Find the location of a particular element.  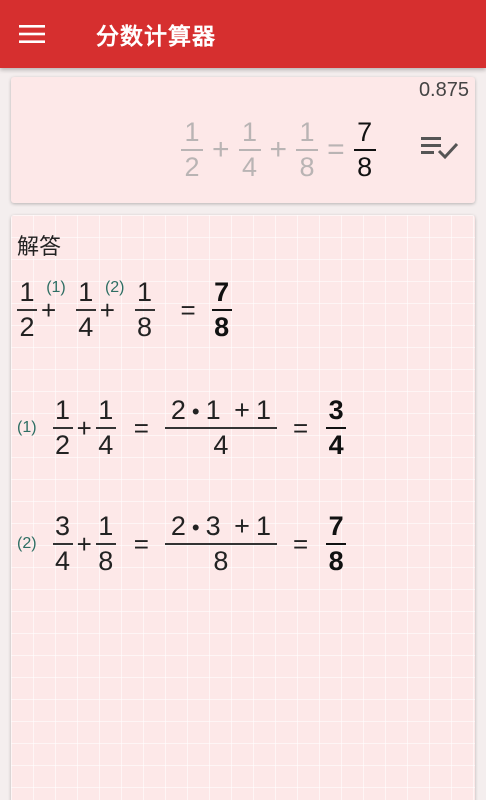

solution-step-1: (1) 1 2 + 1 4 = 2 • 1 +1 4 = 3 4 is located at coordinates (182, 427).